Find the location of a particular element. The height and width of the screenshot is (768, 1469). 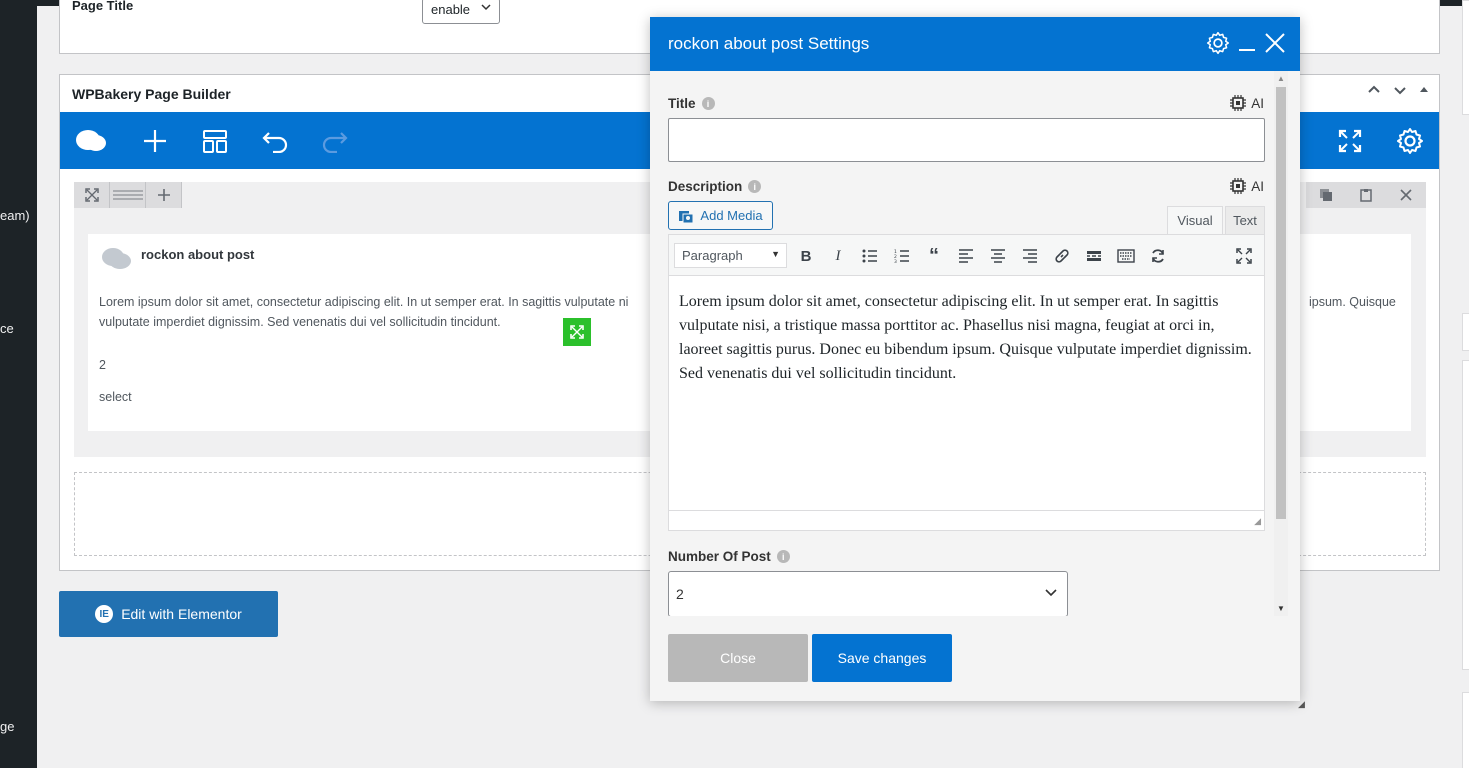

align-right-icon is located at coordinates (1030, 256).